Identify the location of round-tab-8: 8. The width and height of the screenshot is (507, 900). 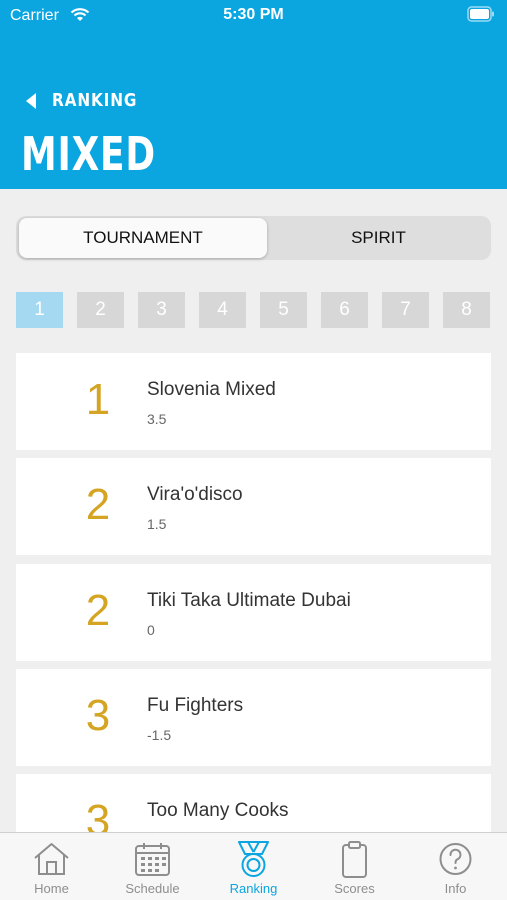
(466, 310).